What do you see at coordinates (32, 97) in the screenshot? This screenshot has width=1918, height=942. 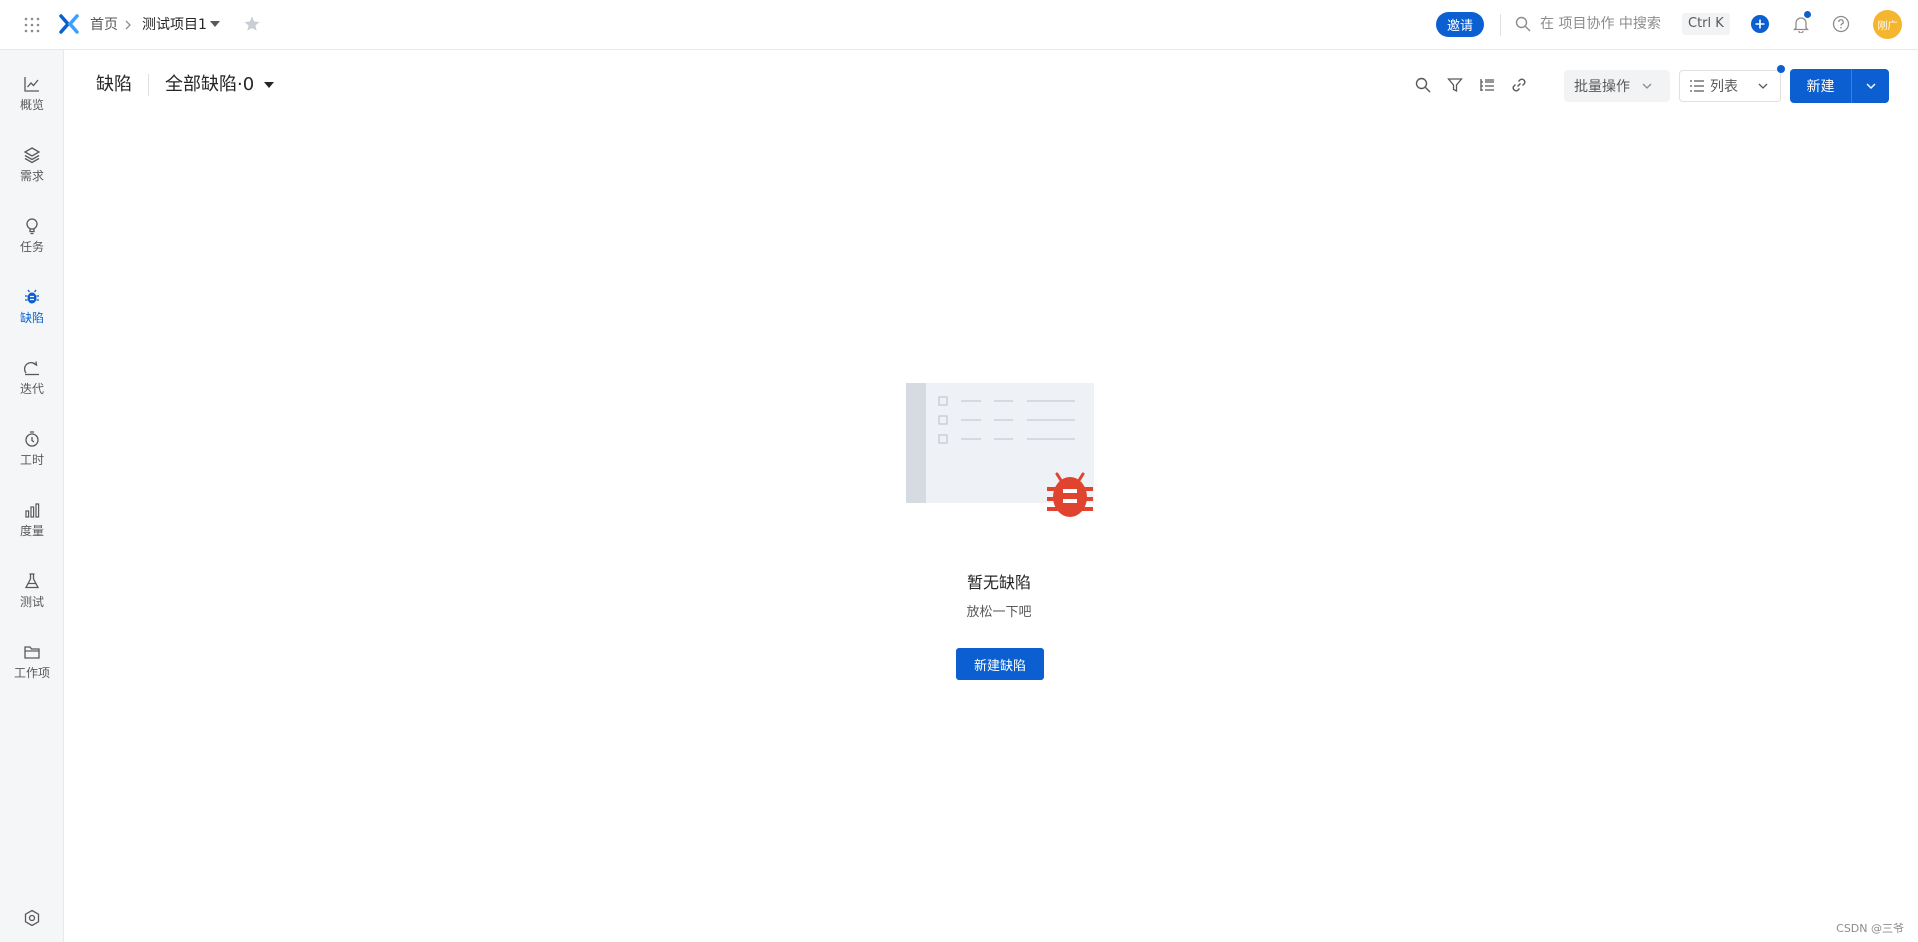 I see `sidebar-item-overview: 概览` at bounding box center [32, 97].